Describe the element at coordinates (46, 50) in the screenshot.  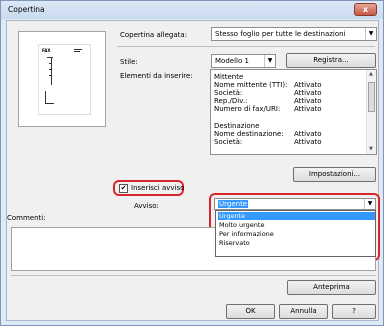
I see `preview-fax-label: FAX` at that location.